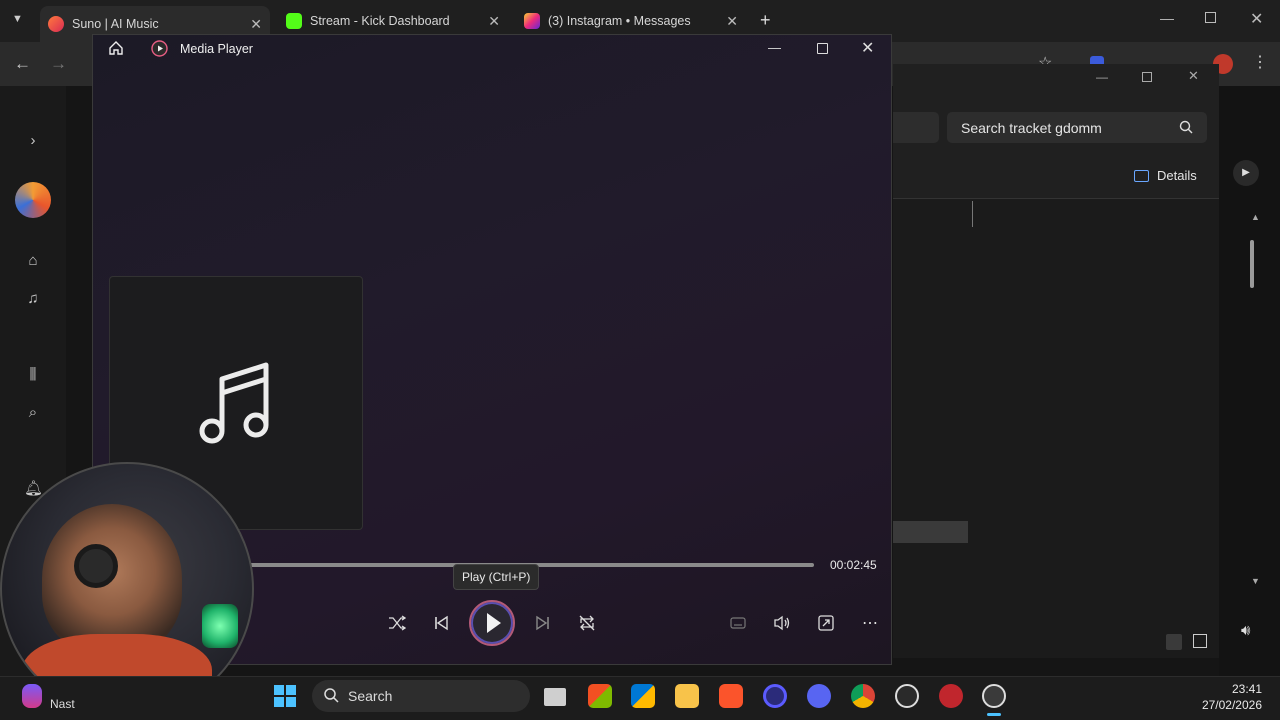  I want to click on restore-icon, so click(1210, 17).